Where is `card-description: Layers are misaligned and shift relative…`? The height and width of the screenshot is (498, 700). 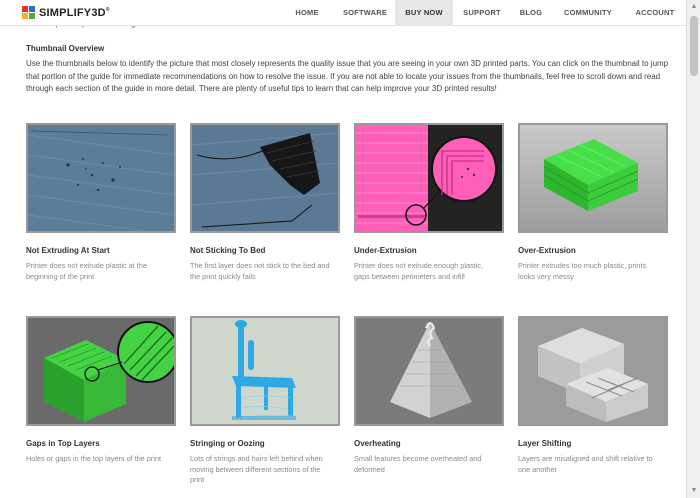
card-description: Layers are misaligned and shift relative… is located at coordinates (585, 464).